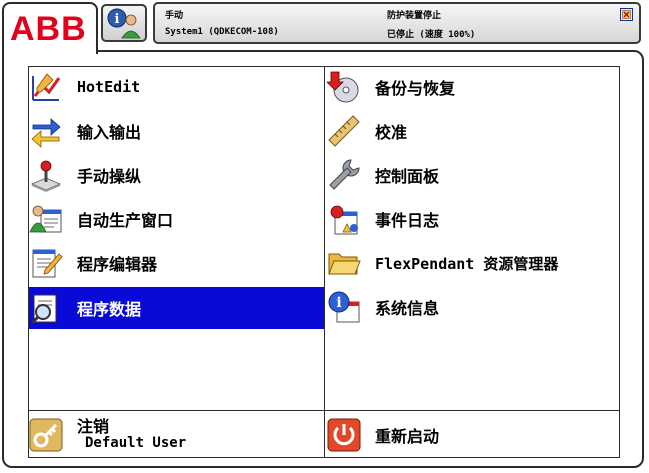 The image size is (649, 473). What do you see at coordinates (407, 220) in the screenshot?
I see `menu-item-label: 事件日志` at bounding box center [407, 220].